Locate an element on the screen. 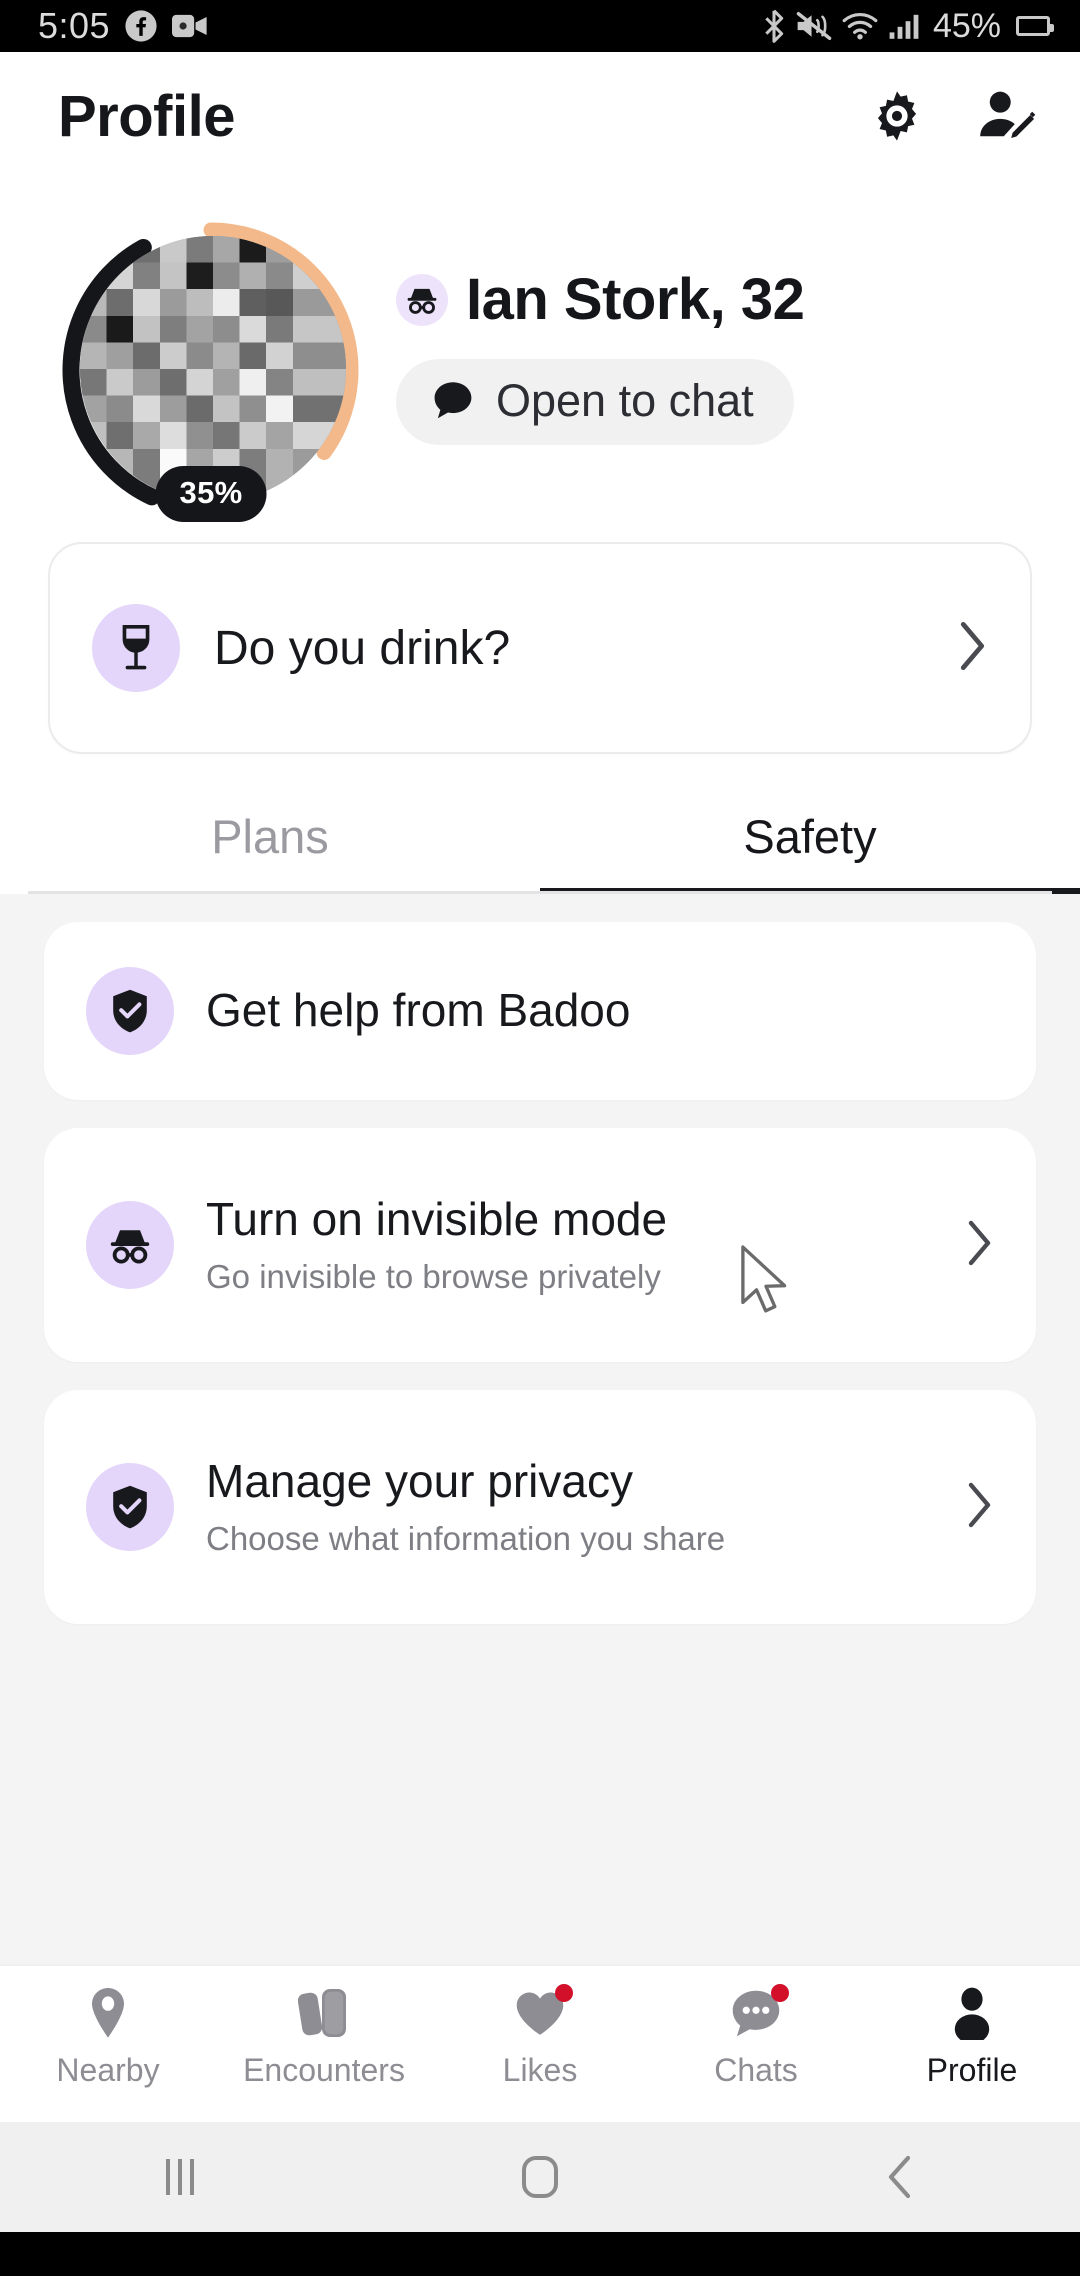  chats-notification-dot is located at coordinates (780, 1993).